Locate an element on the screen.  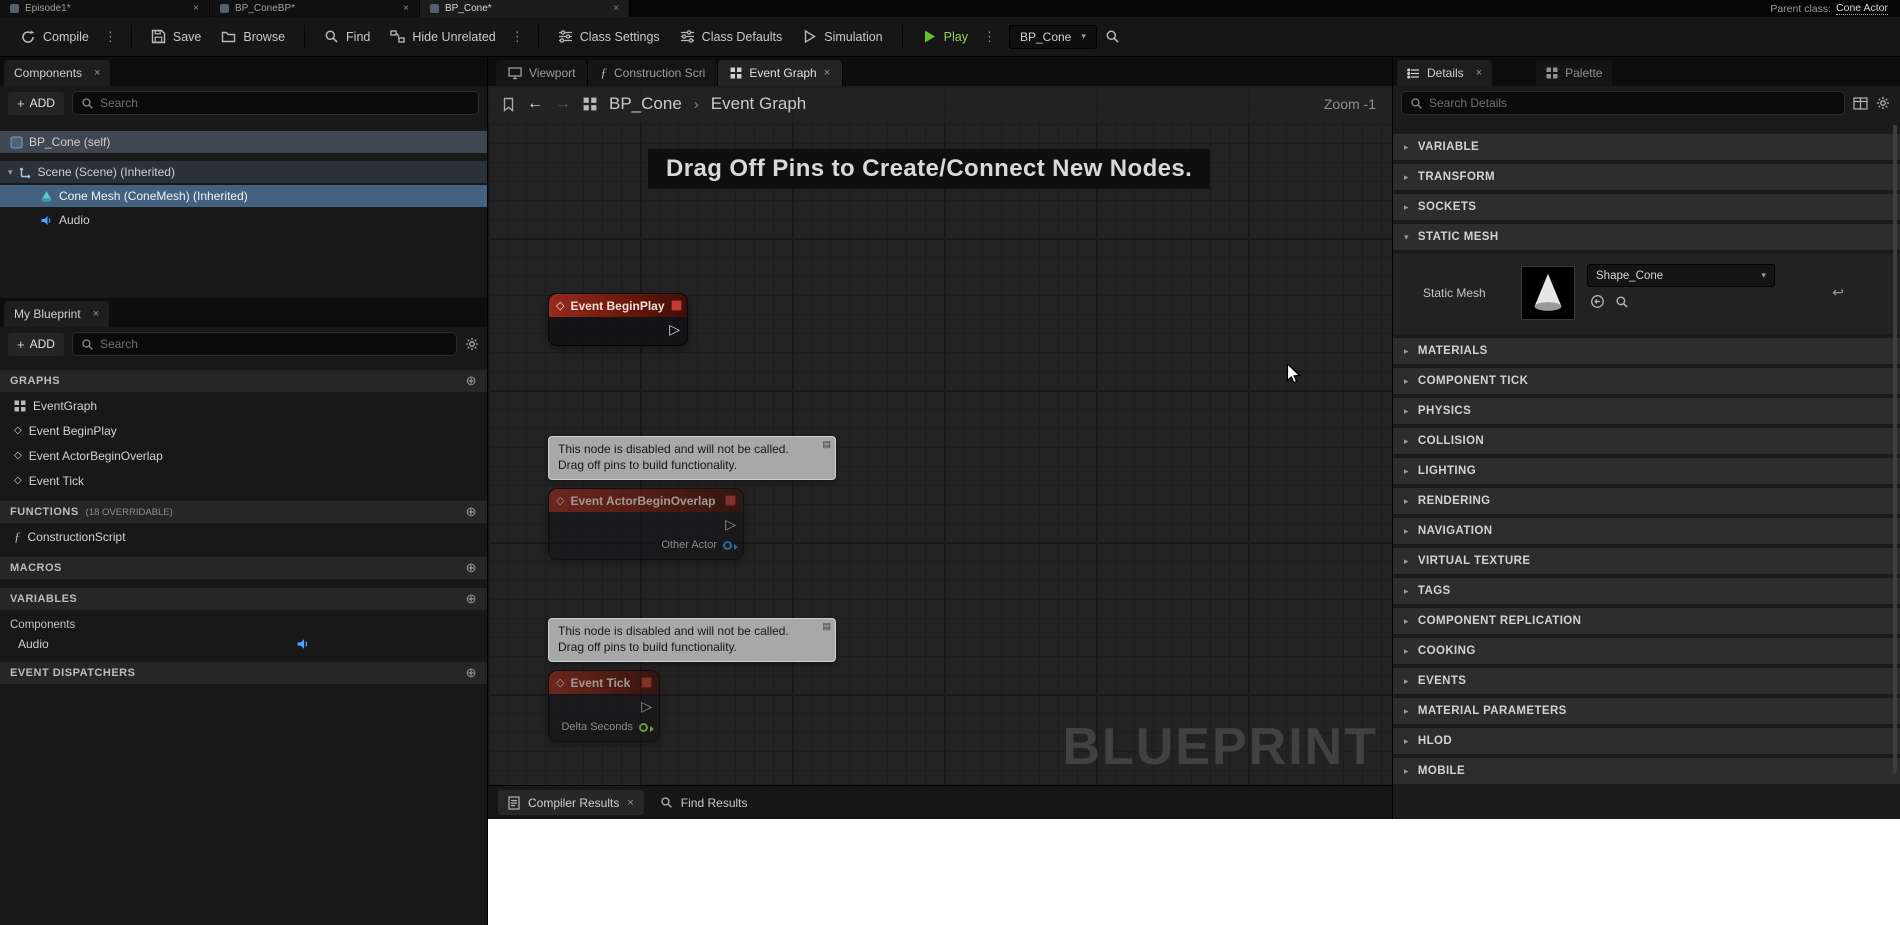
pin-delta-seconds is located at coordinates (646, 727).